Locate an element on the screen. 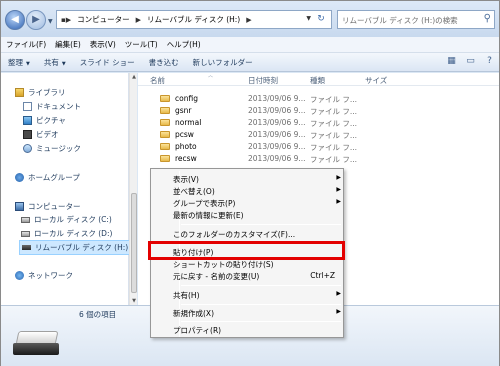  menu-item-label: 新規作成(X) is located at coordinates (193, 313).